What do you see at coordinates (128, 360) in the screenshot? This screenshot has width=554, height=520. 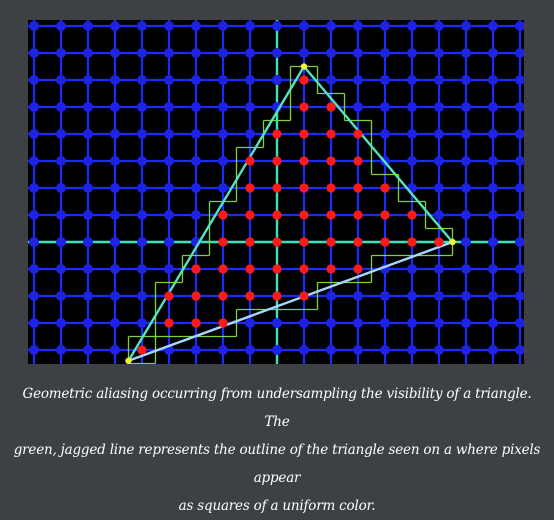 I see `triangle-vertex` at bounding box center [128, 360].